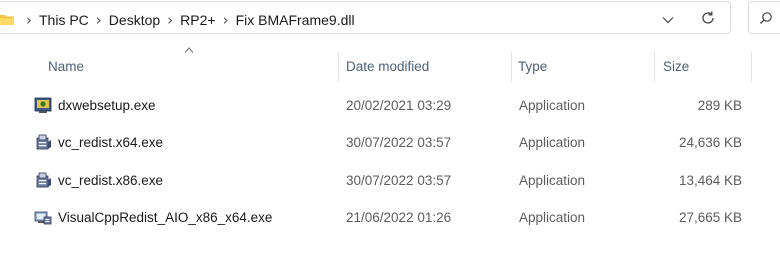 Image resolution: width=780 pixels, height=253 pixels. I want to click on file-name: VisualCppRedist_AIO_x86_x64.exe, so click(165, 217).